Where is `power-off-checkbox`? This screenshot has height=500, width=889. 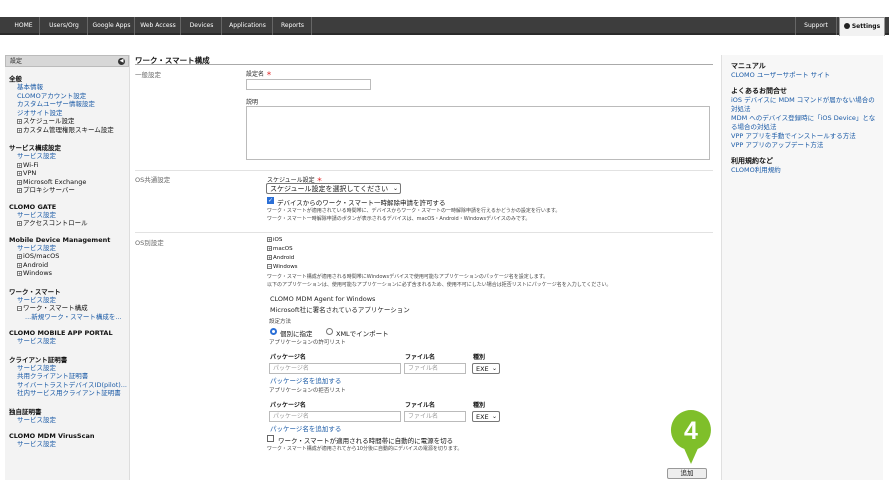 power-off-checkbox is located at coordinates (270, 438).